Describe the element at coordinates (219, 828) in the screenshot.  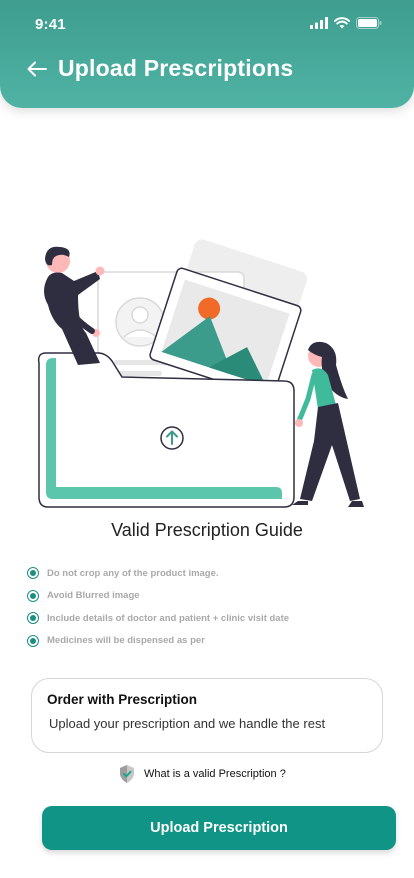
I see `upload-prescription-button: Upload Prescription` at that location.